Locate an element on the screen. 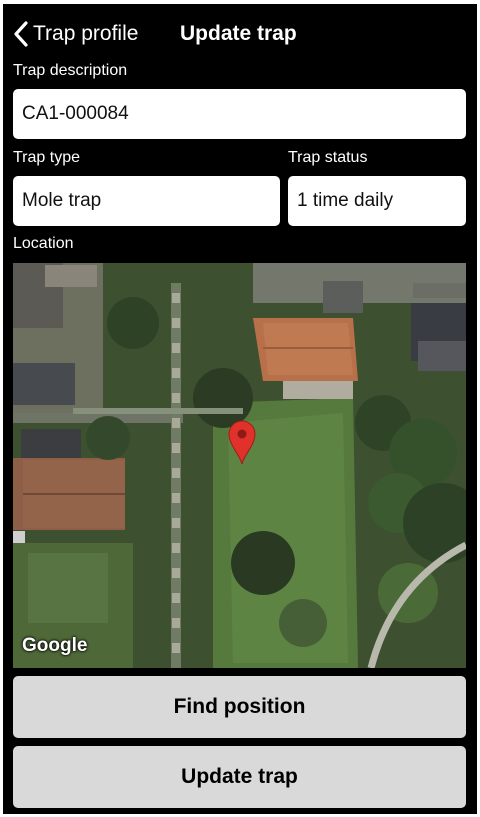  trap-description-label: Trap description is located at coordinates (70, 70).